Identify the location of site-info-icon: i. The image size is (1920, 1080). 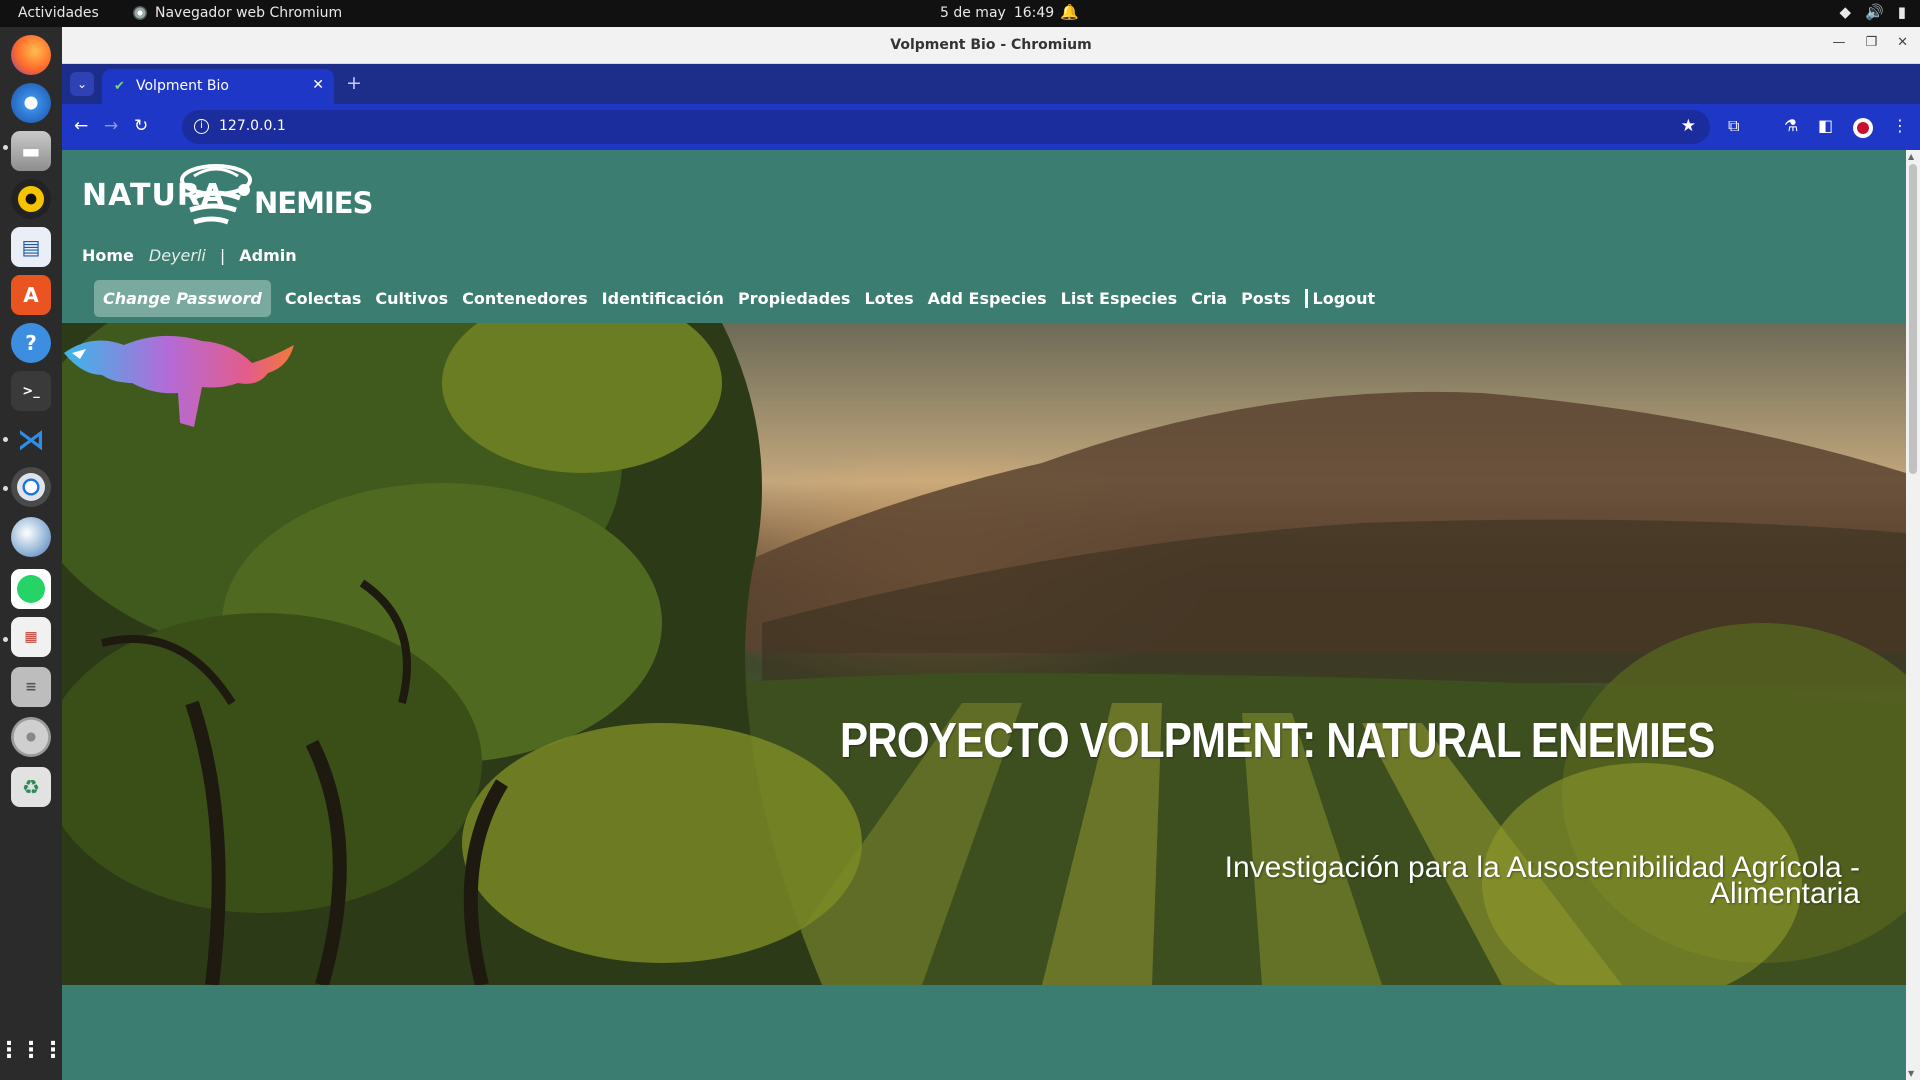
(201, 126).